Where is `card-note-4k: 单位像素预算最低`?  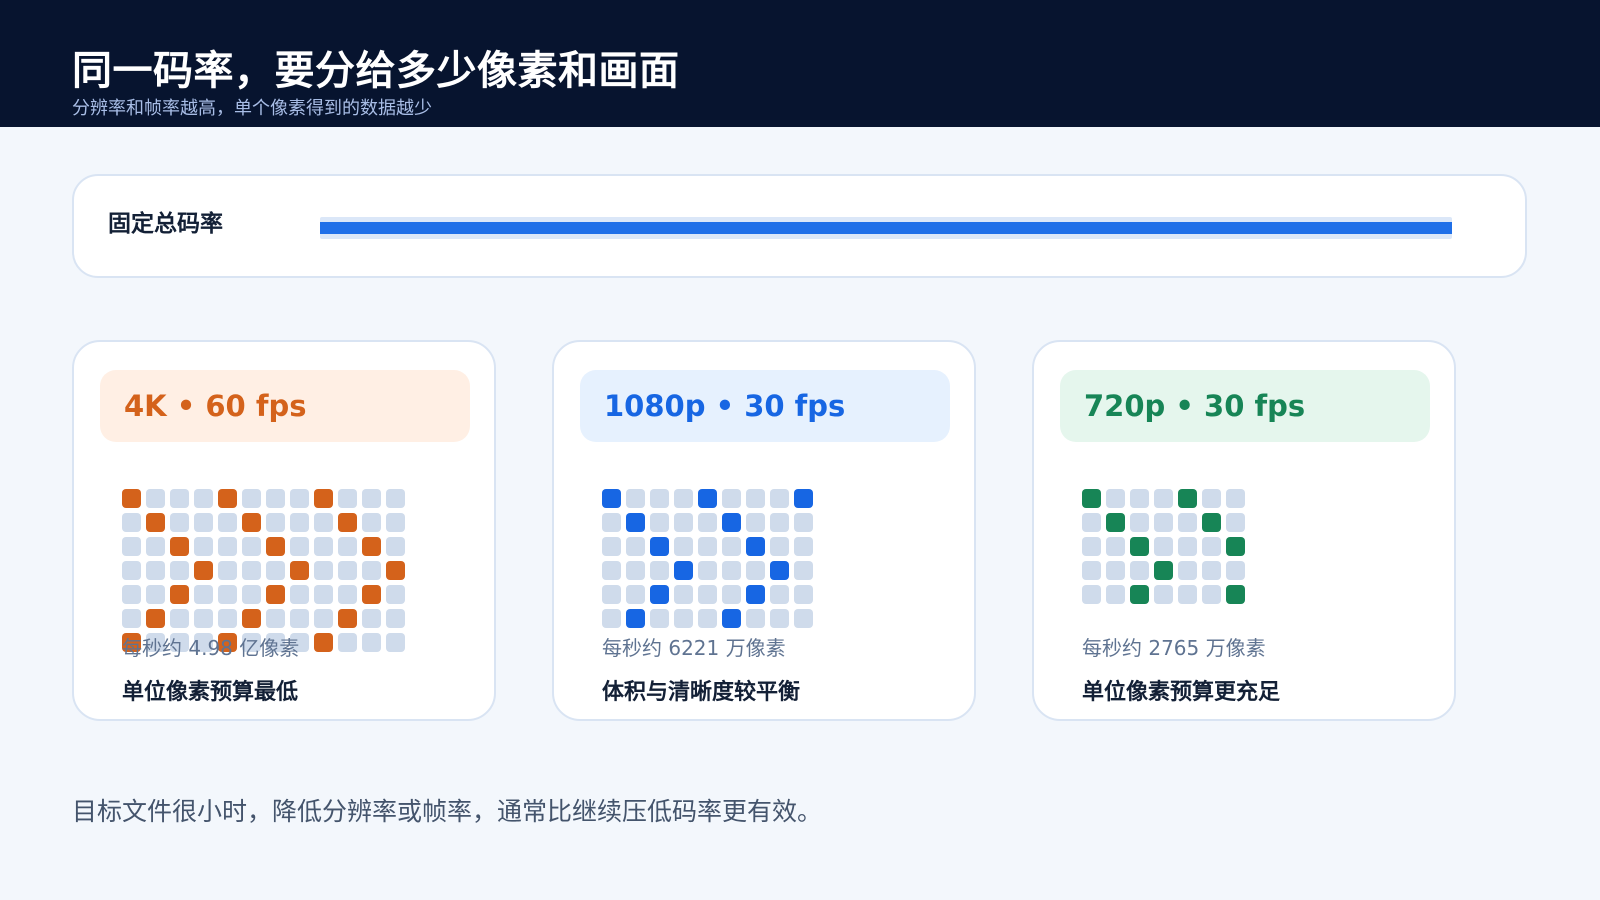
card-note-4k: 单位像素预算最低 is located at coordinates (210, 692).